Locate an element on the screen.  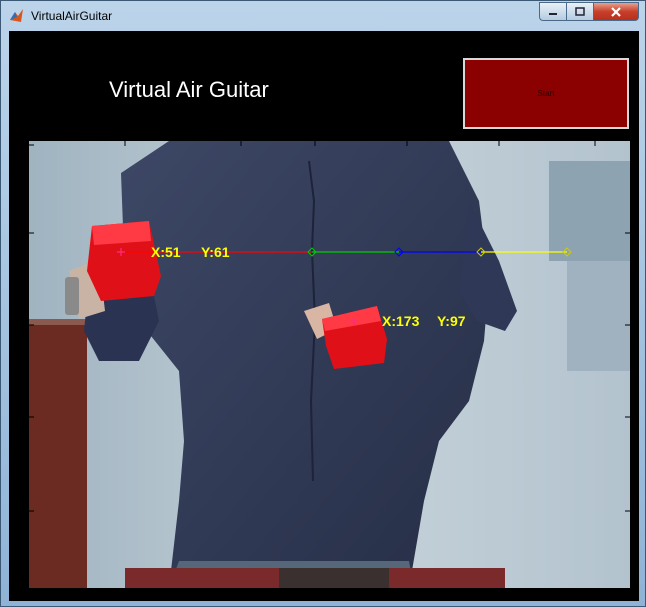
minimize-button is located at coordinates (552, 11).